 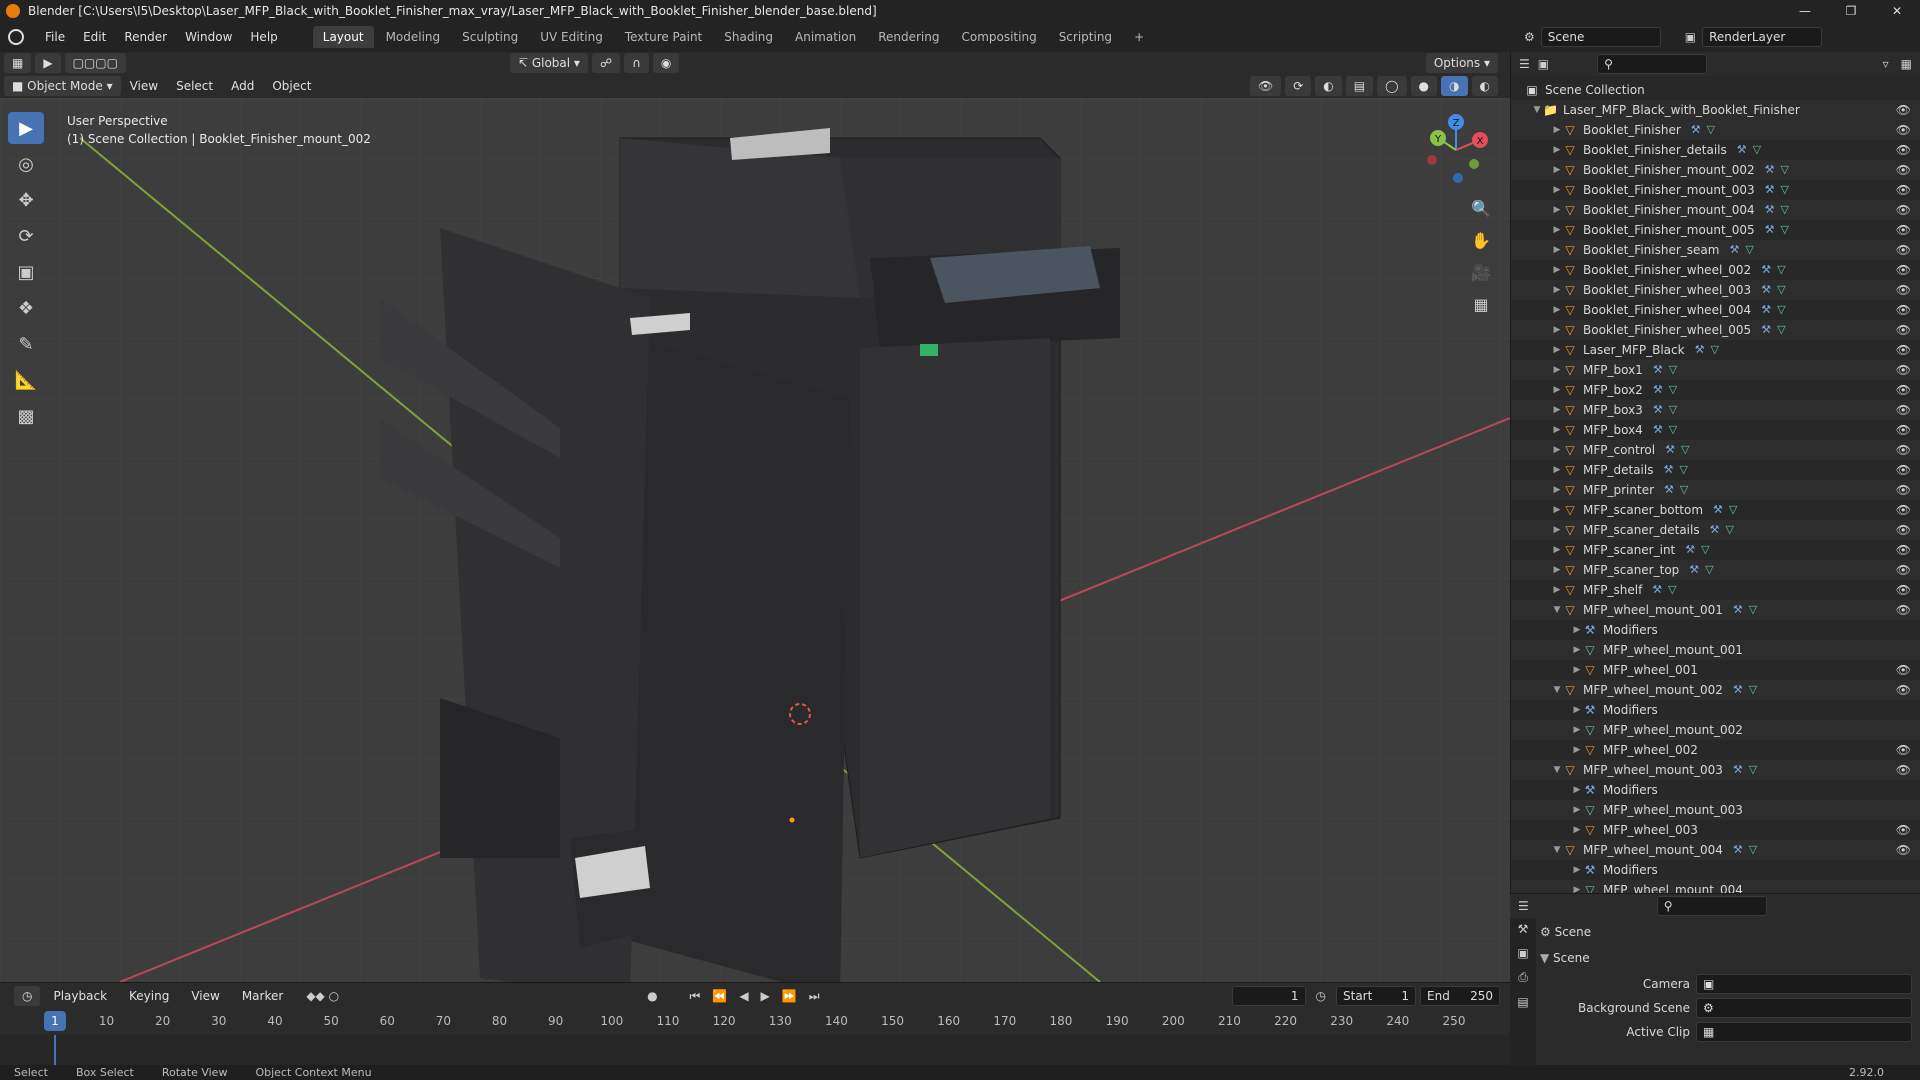 I want to click on measure-tool-icon: 📐, so click(x=26, y=380).